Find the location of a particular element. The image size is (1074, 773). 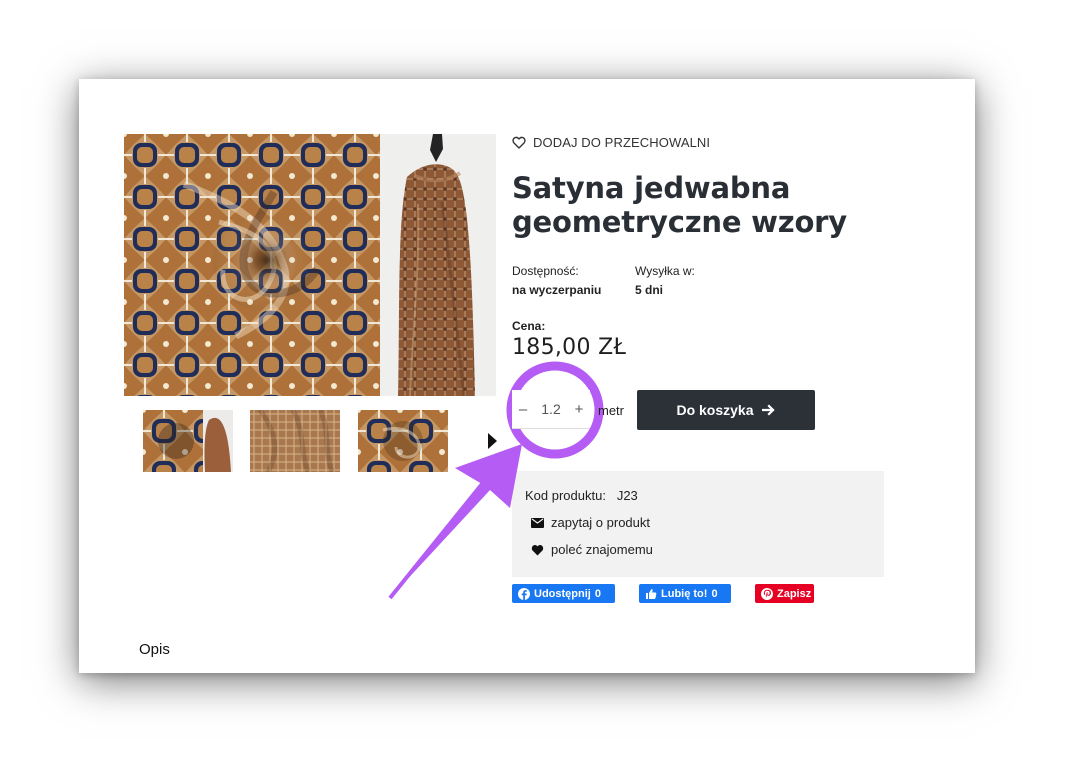

ask-about-product-label: zapytaj o produkt is located at coordinates (601, 522).